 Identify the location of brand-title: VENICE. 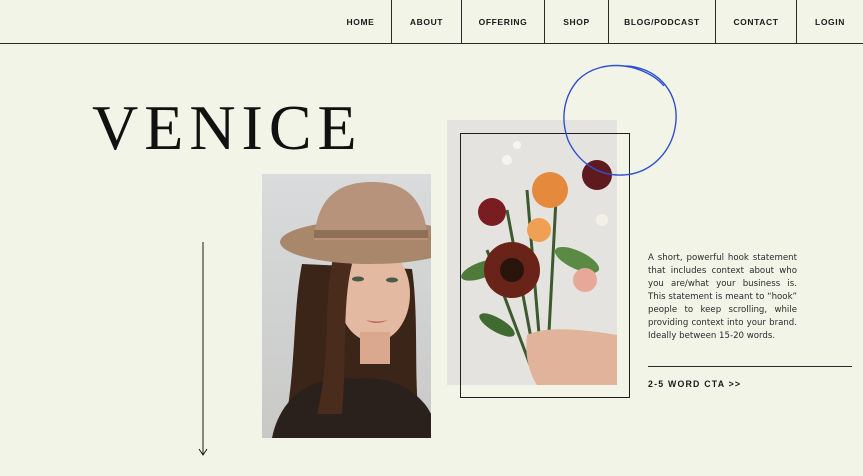
(227, 127).